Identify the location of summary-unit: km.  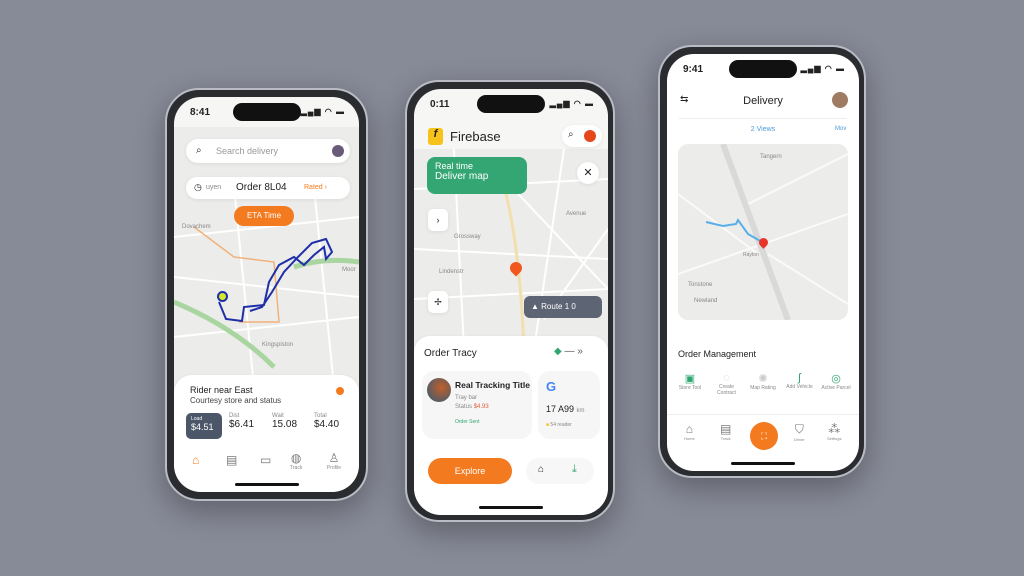
(580, 411).